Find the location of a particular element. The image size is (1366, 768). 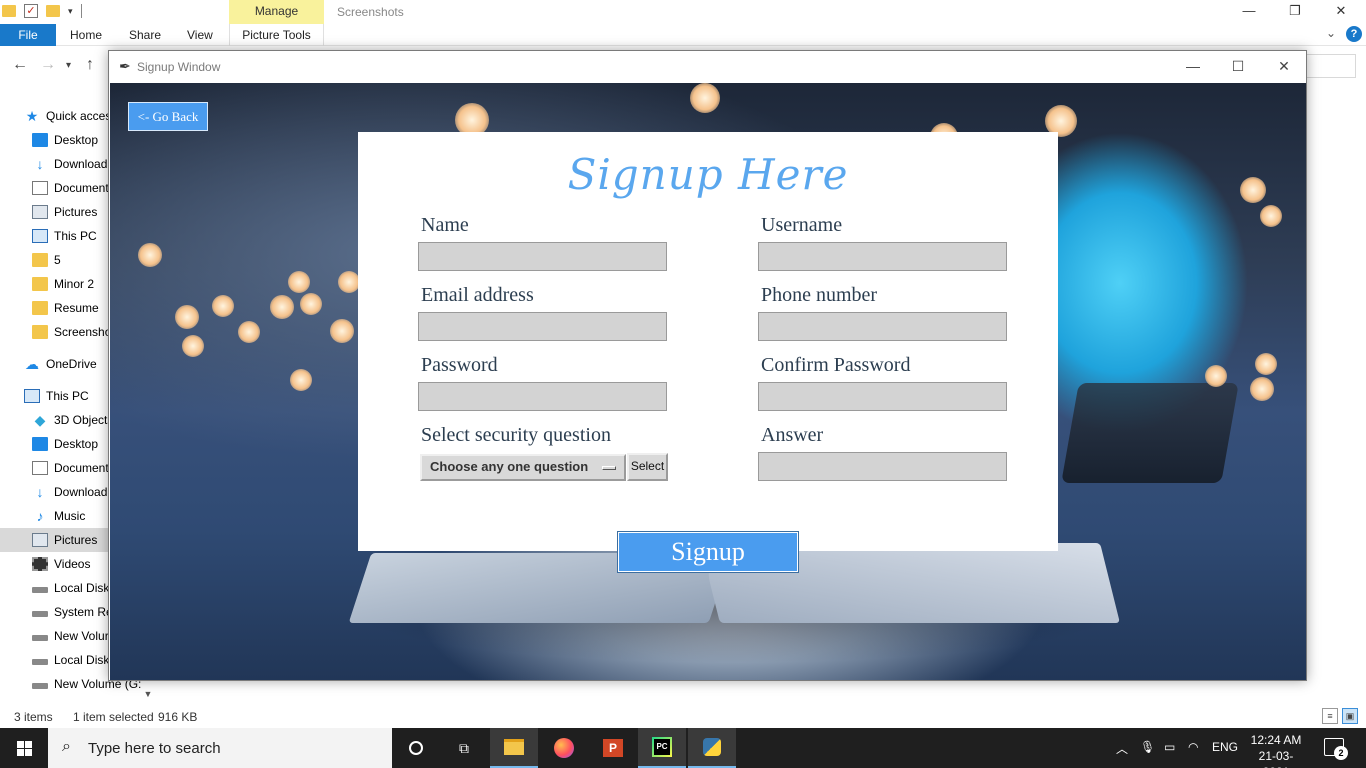

new-folder-icon is located at coordinates (53, 11).